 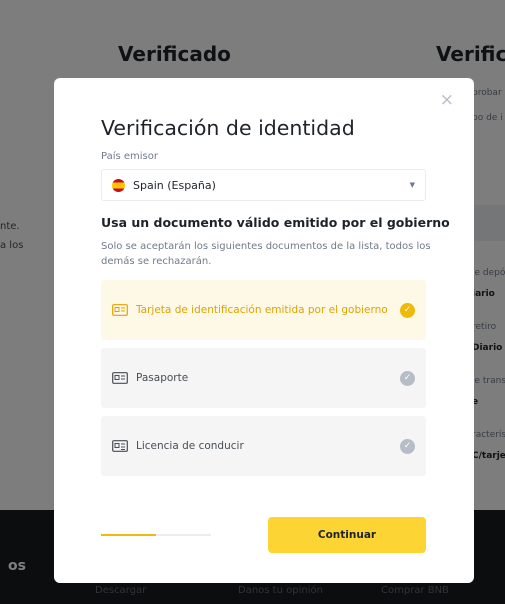 I want to click on continue-button: Continuar, so click(x=347, y=535).